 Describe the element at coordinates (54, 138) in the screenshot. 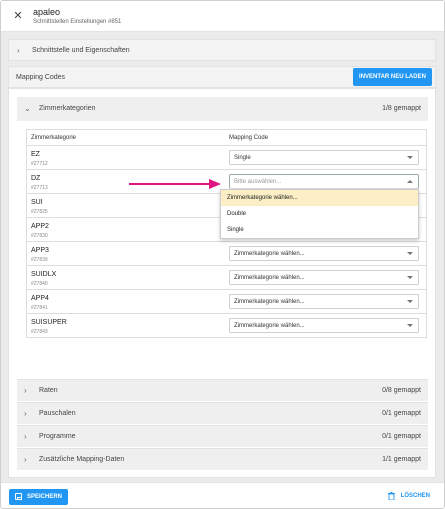

I see `column-header-category: Zimmerkategorie` at that location.